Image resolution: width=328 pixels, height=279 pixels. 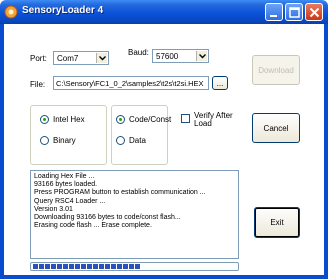 I want to click on log-line: 93166 bytes loaded., so click(x=66, y=185).